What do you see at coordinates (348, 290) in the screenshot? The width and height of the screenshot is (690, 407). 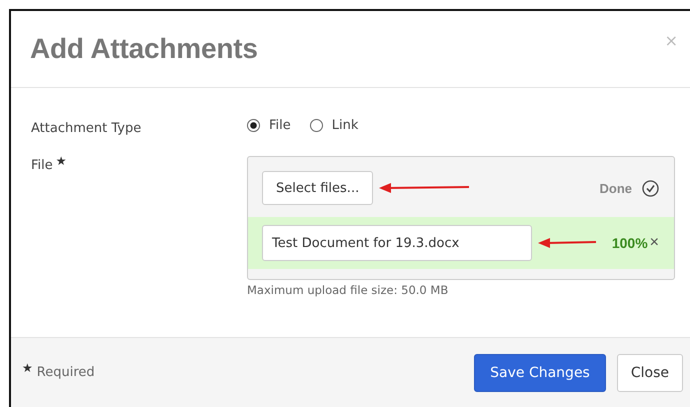 I see `upload-hint: Maximum upload file size: 50.0 MB` at bounding box center [348, 290].